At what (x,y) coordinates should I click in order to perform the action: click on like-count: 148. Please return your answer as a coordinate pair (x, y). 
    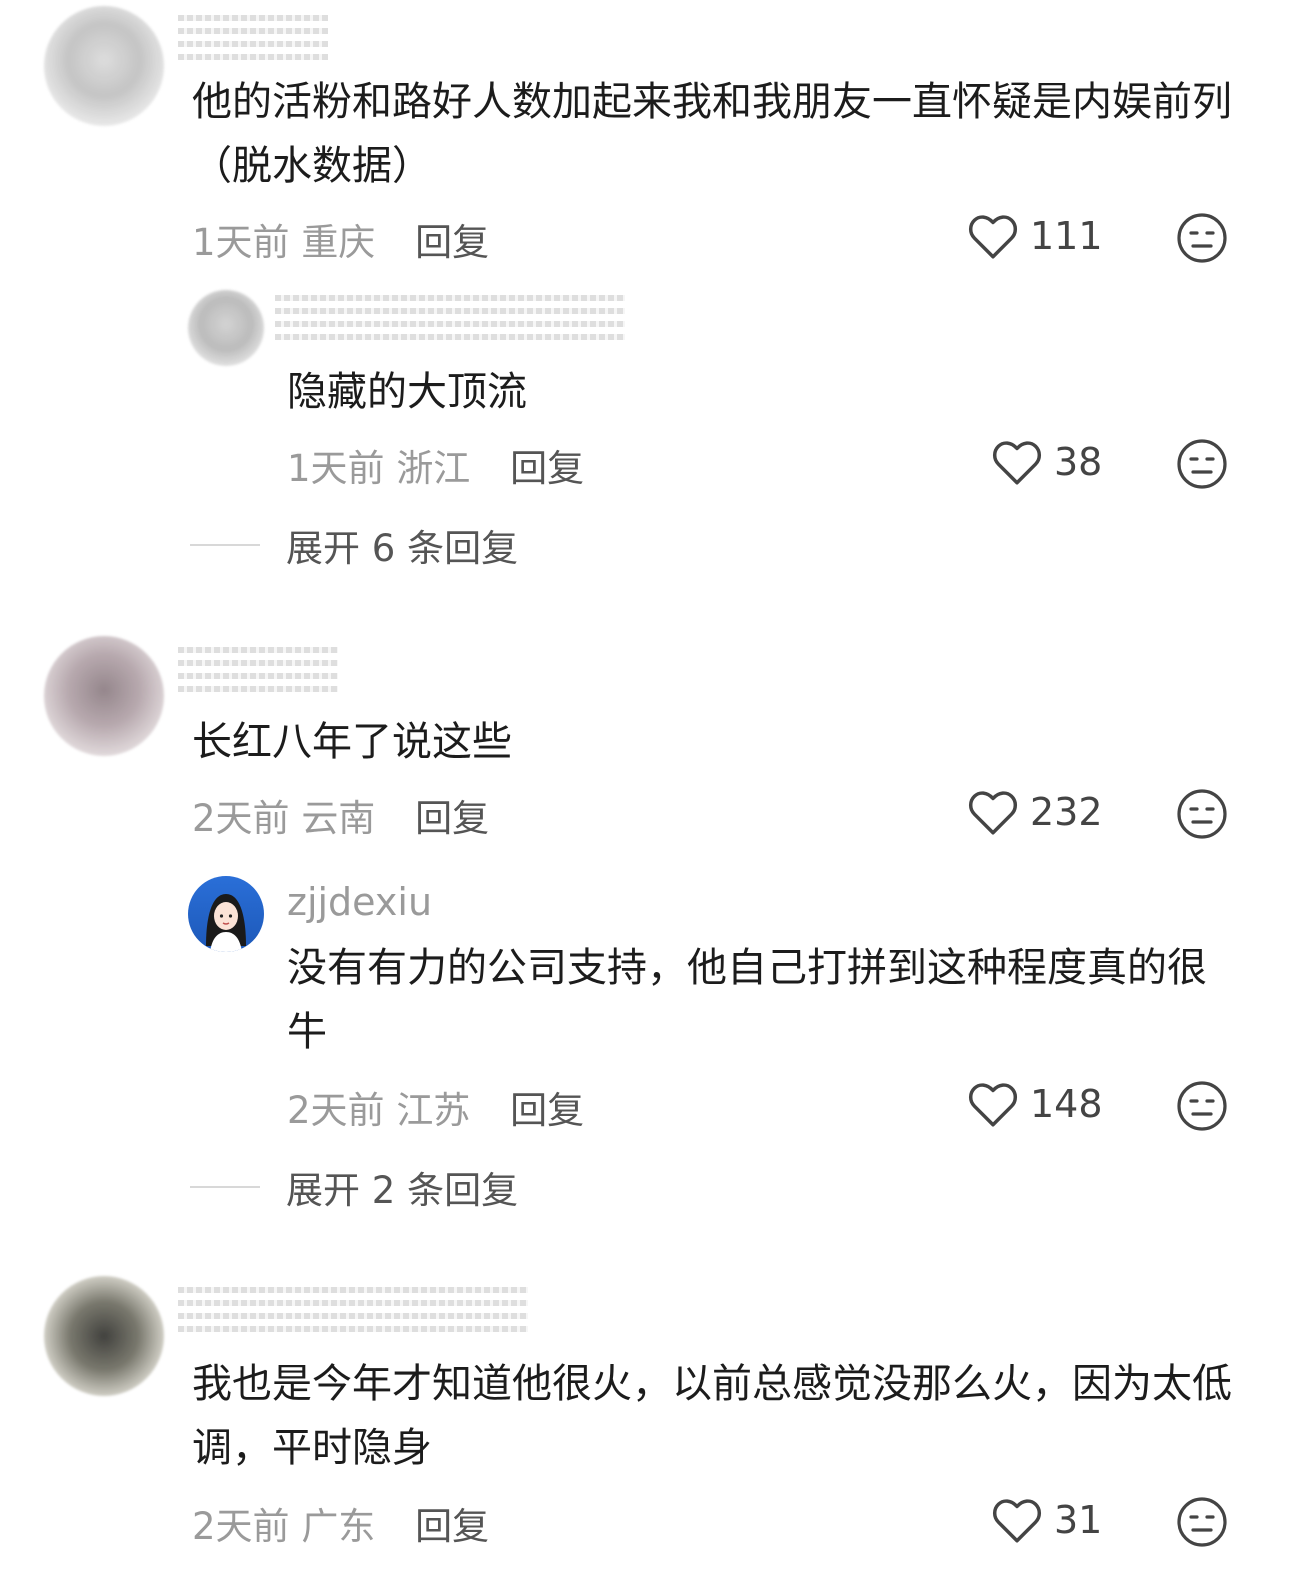
    Looking at the image, I should click on (1066, 1104).